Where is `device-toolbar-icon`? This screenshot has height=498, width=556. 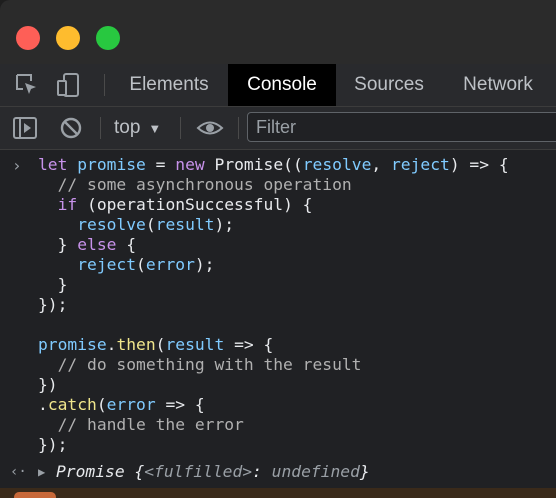 device-toolbar-icon is located at coordinates (69, 85).